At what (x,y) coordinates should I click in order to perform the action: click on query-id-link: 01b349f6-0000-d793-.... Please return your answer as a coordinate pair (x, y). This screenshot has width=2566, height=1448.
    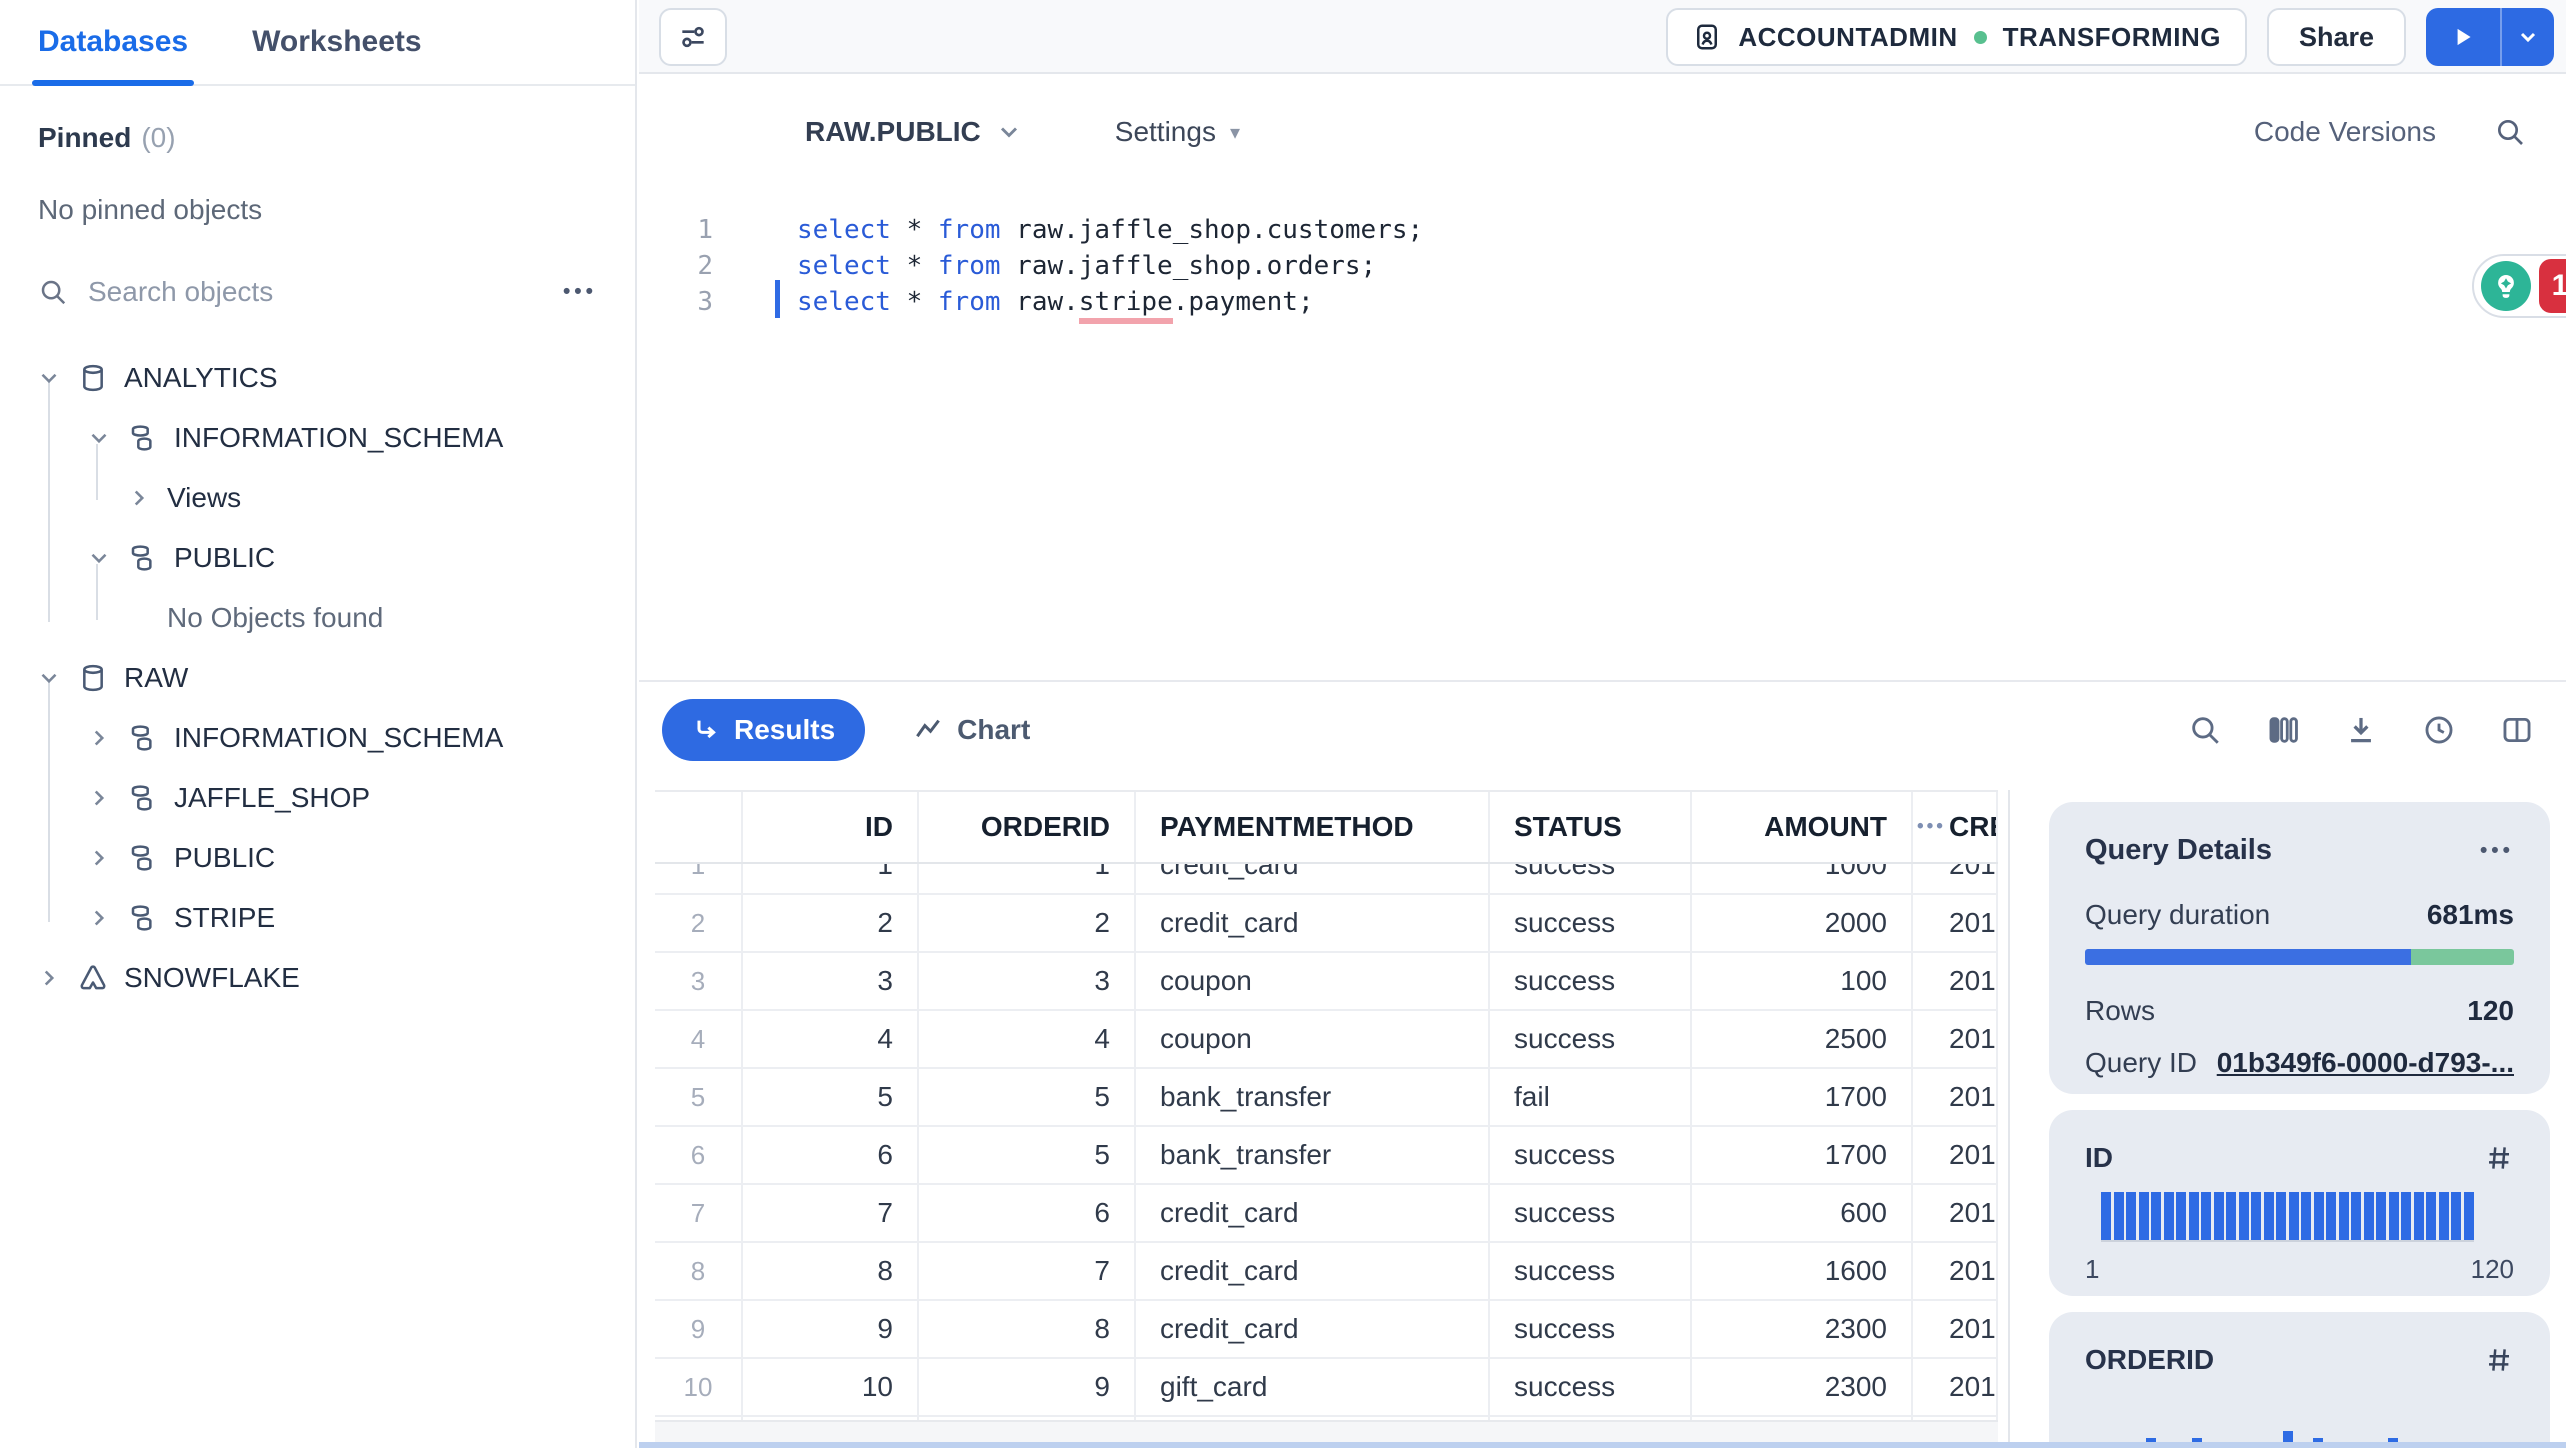
    Looking at the image, I should click on (2365, 1063).